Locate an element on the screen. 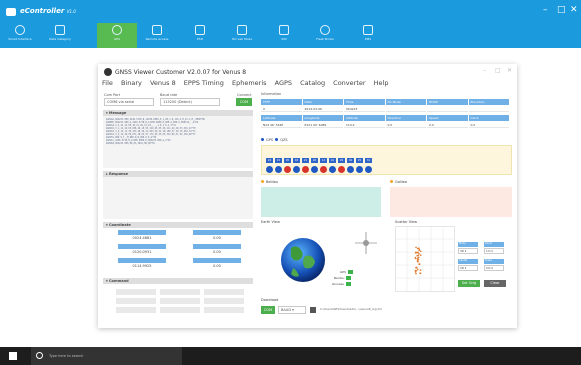 The width and height of the screenshot is (581, 365). legend-label: Beidou is located at coordinates (339, 278).